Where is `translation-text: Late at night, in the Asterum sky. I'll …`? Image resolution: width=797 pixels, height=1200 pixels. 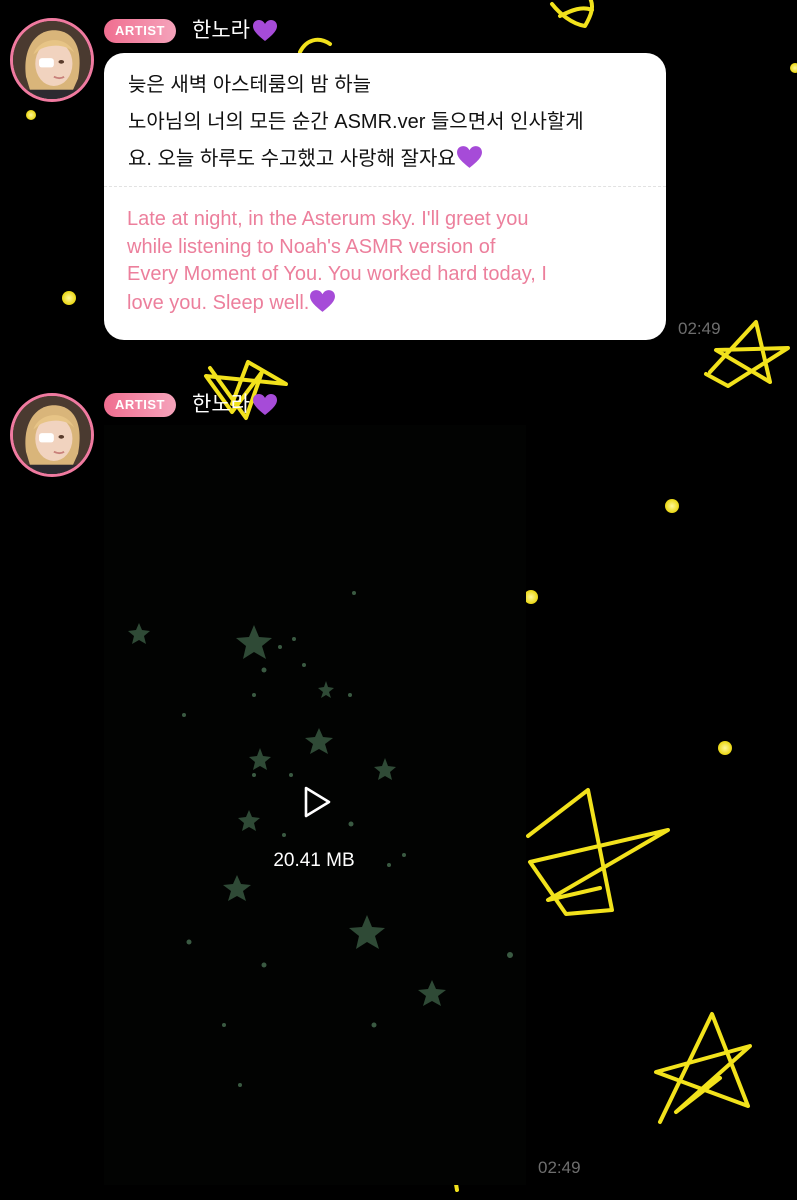
translation-text: Late at night, in the Asterum sky. I'll … is located at coordinates (389, 261).